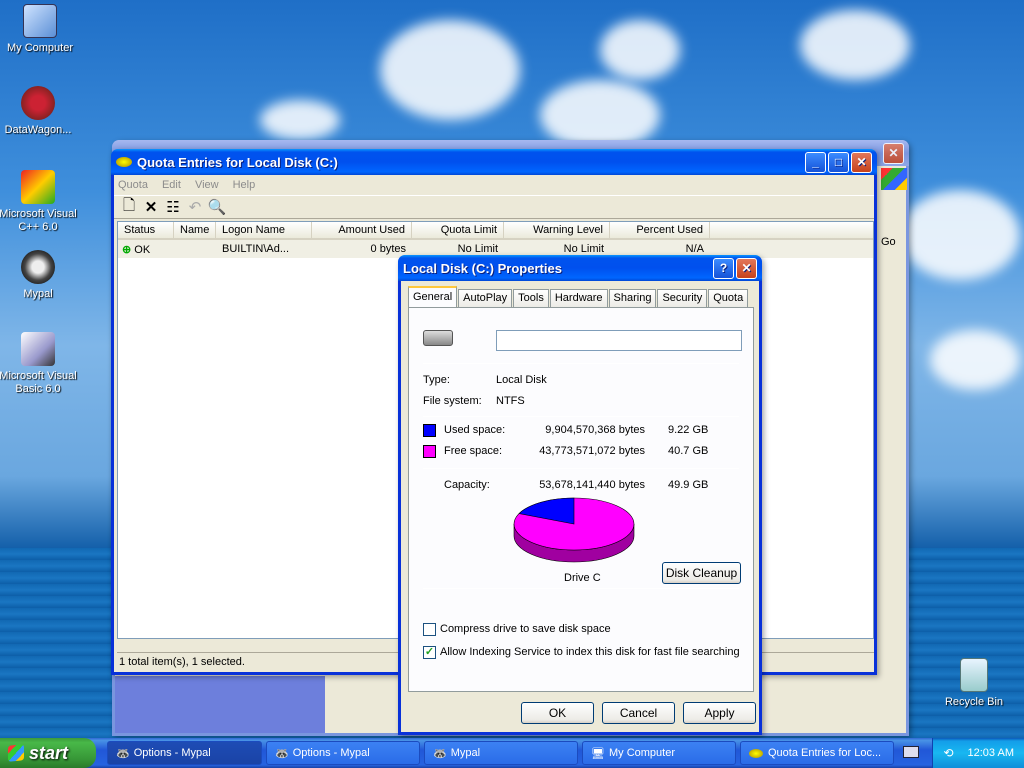 Image resolution: width=1024 pixels, height=768 pixels. I want to click on col-percent-used: Percent Used, so click(660, 230).